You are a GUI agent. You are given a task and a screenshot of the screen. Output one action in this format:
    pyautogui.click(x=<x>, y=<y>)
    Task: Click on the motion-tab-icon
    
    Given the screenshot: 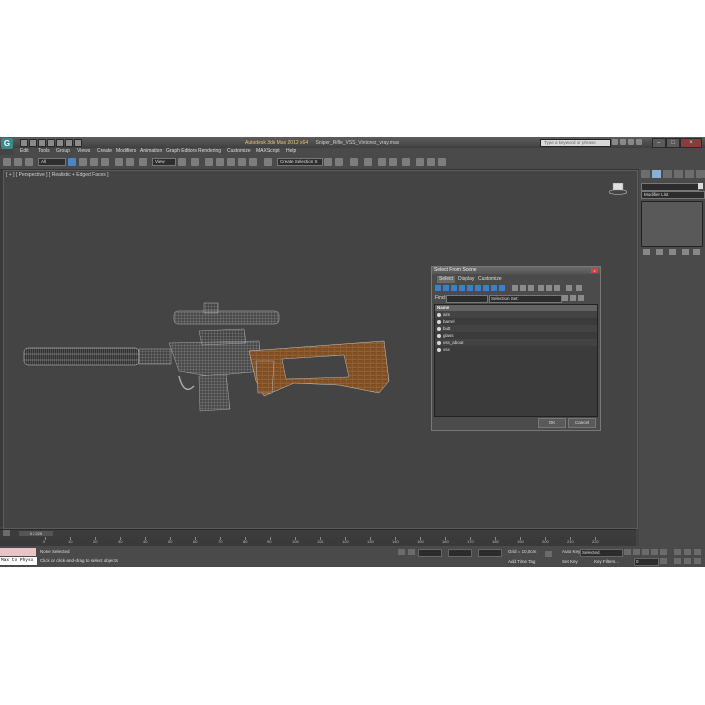 What is the action you would take?
    pyautogui.click(x=678, y=174)
    